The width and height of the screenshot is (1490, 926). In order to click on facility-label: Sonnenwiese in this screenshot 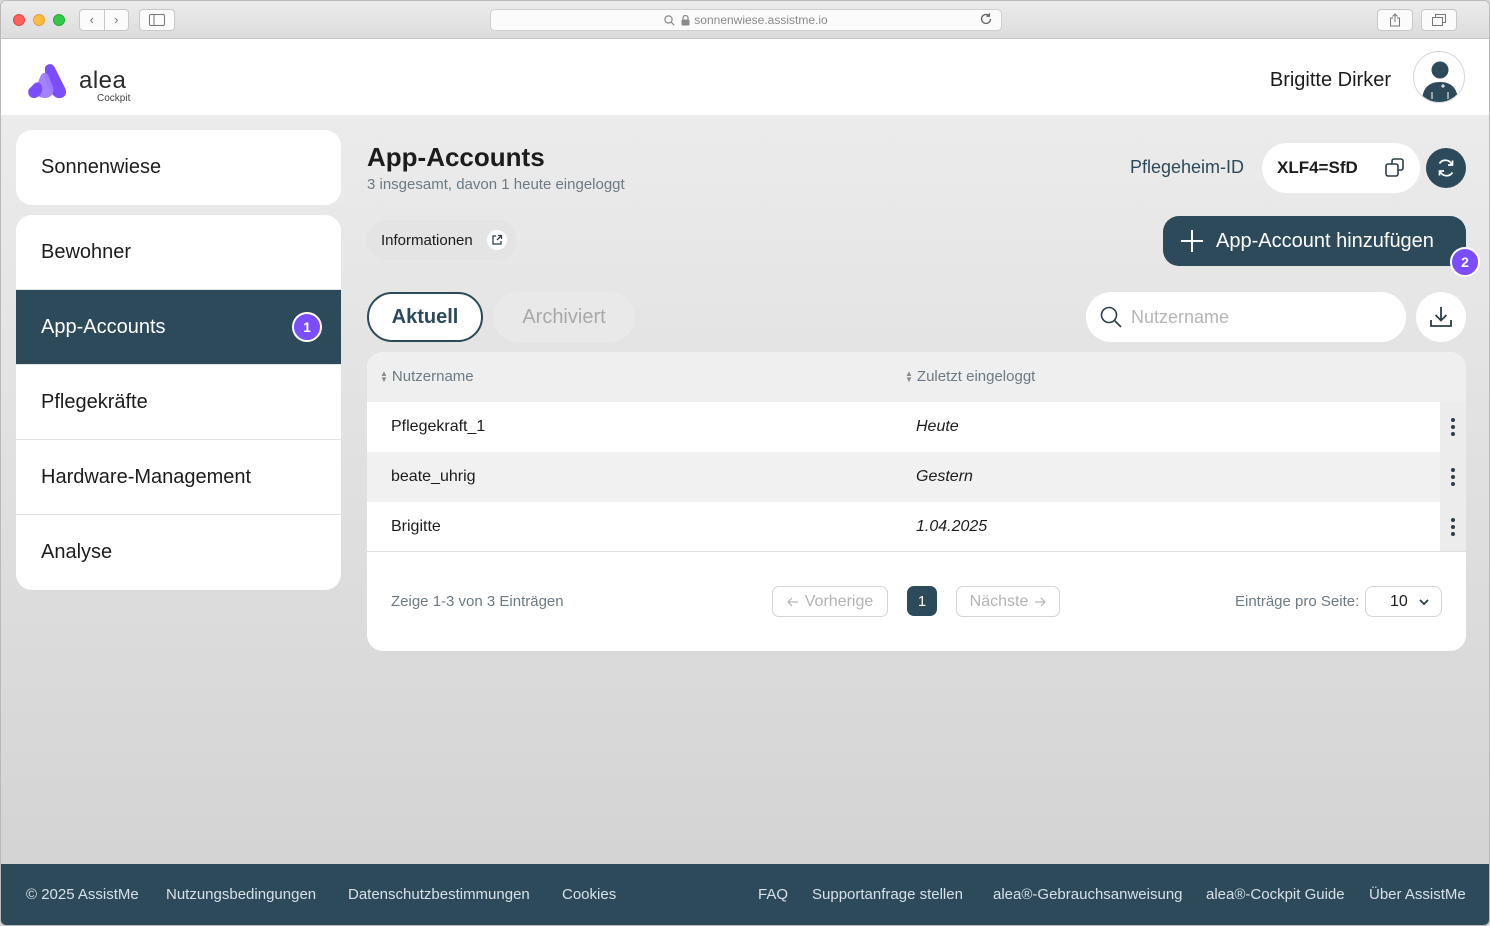, I will do `click(101, 167)`.